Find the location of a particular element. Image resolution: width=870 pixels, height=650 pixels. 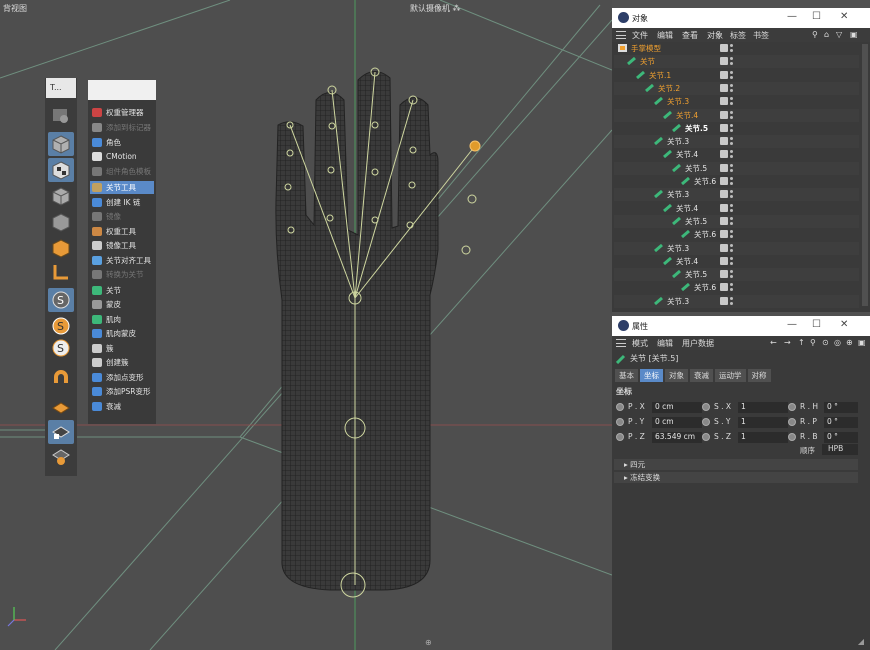

menu-tags: 标签 is located at coordinates (738, 35).